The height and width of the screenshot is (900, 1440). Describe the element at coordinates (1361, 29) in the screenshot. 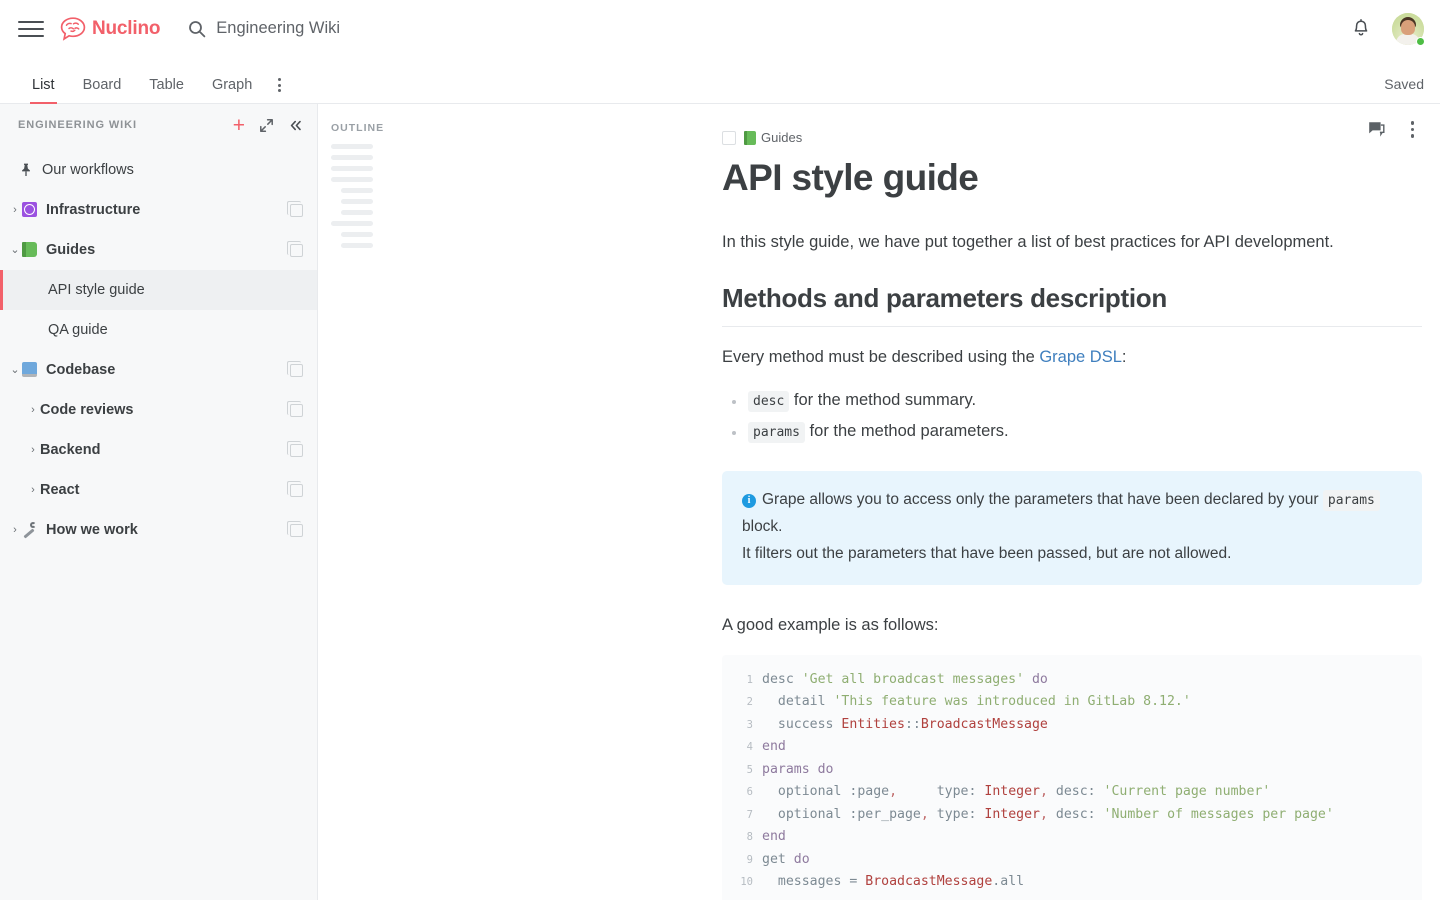

I see `bell-icon` at that location.